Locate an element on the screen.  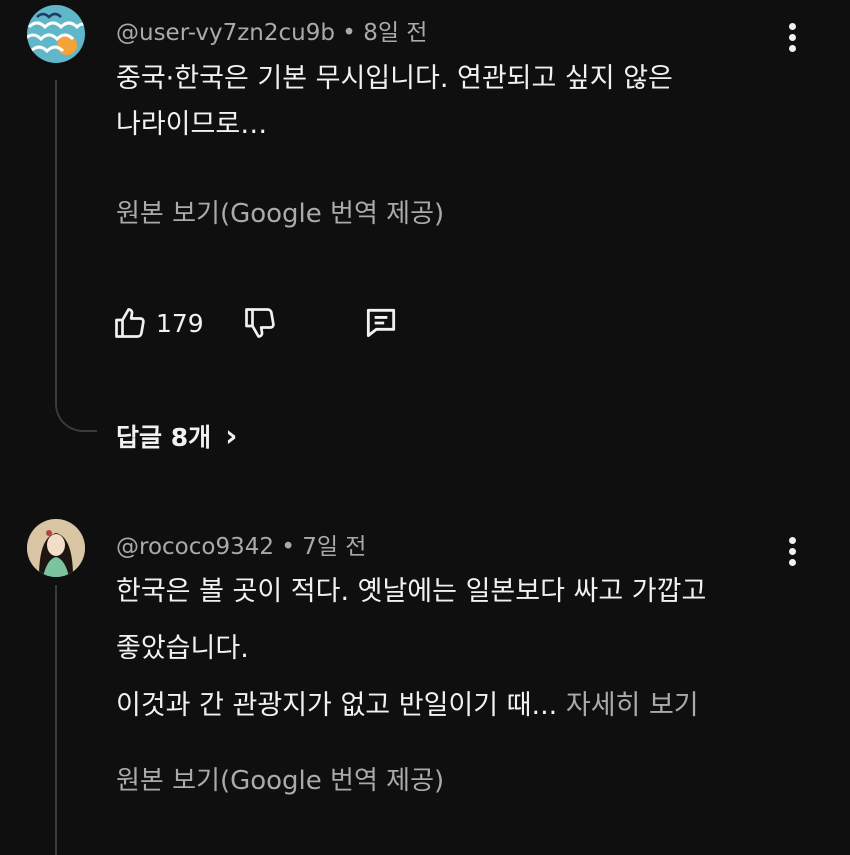
comment-icon is located at coordinates (380, 323).